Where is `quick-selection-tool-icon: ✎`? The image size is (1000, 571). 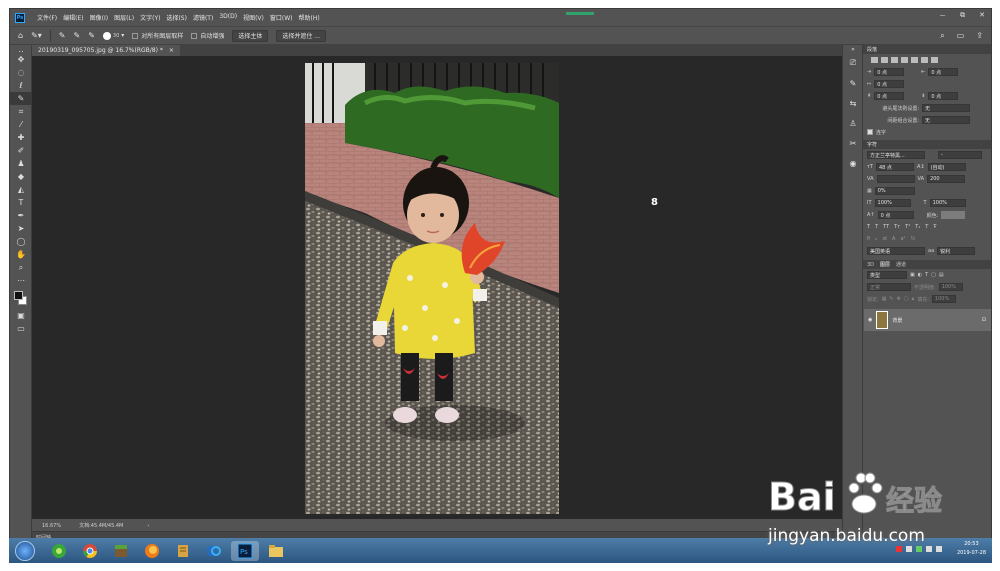
quick-selection-tool-icon: ✎ is located at coordinates (21, 98).